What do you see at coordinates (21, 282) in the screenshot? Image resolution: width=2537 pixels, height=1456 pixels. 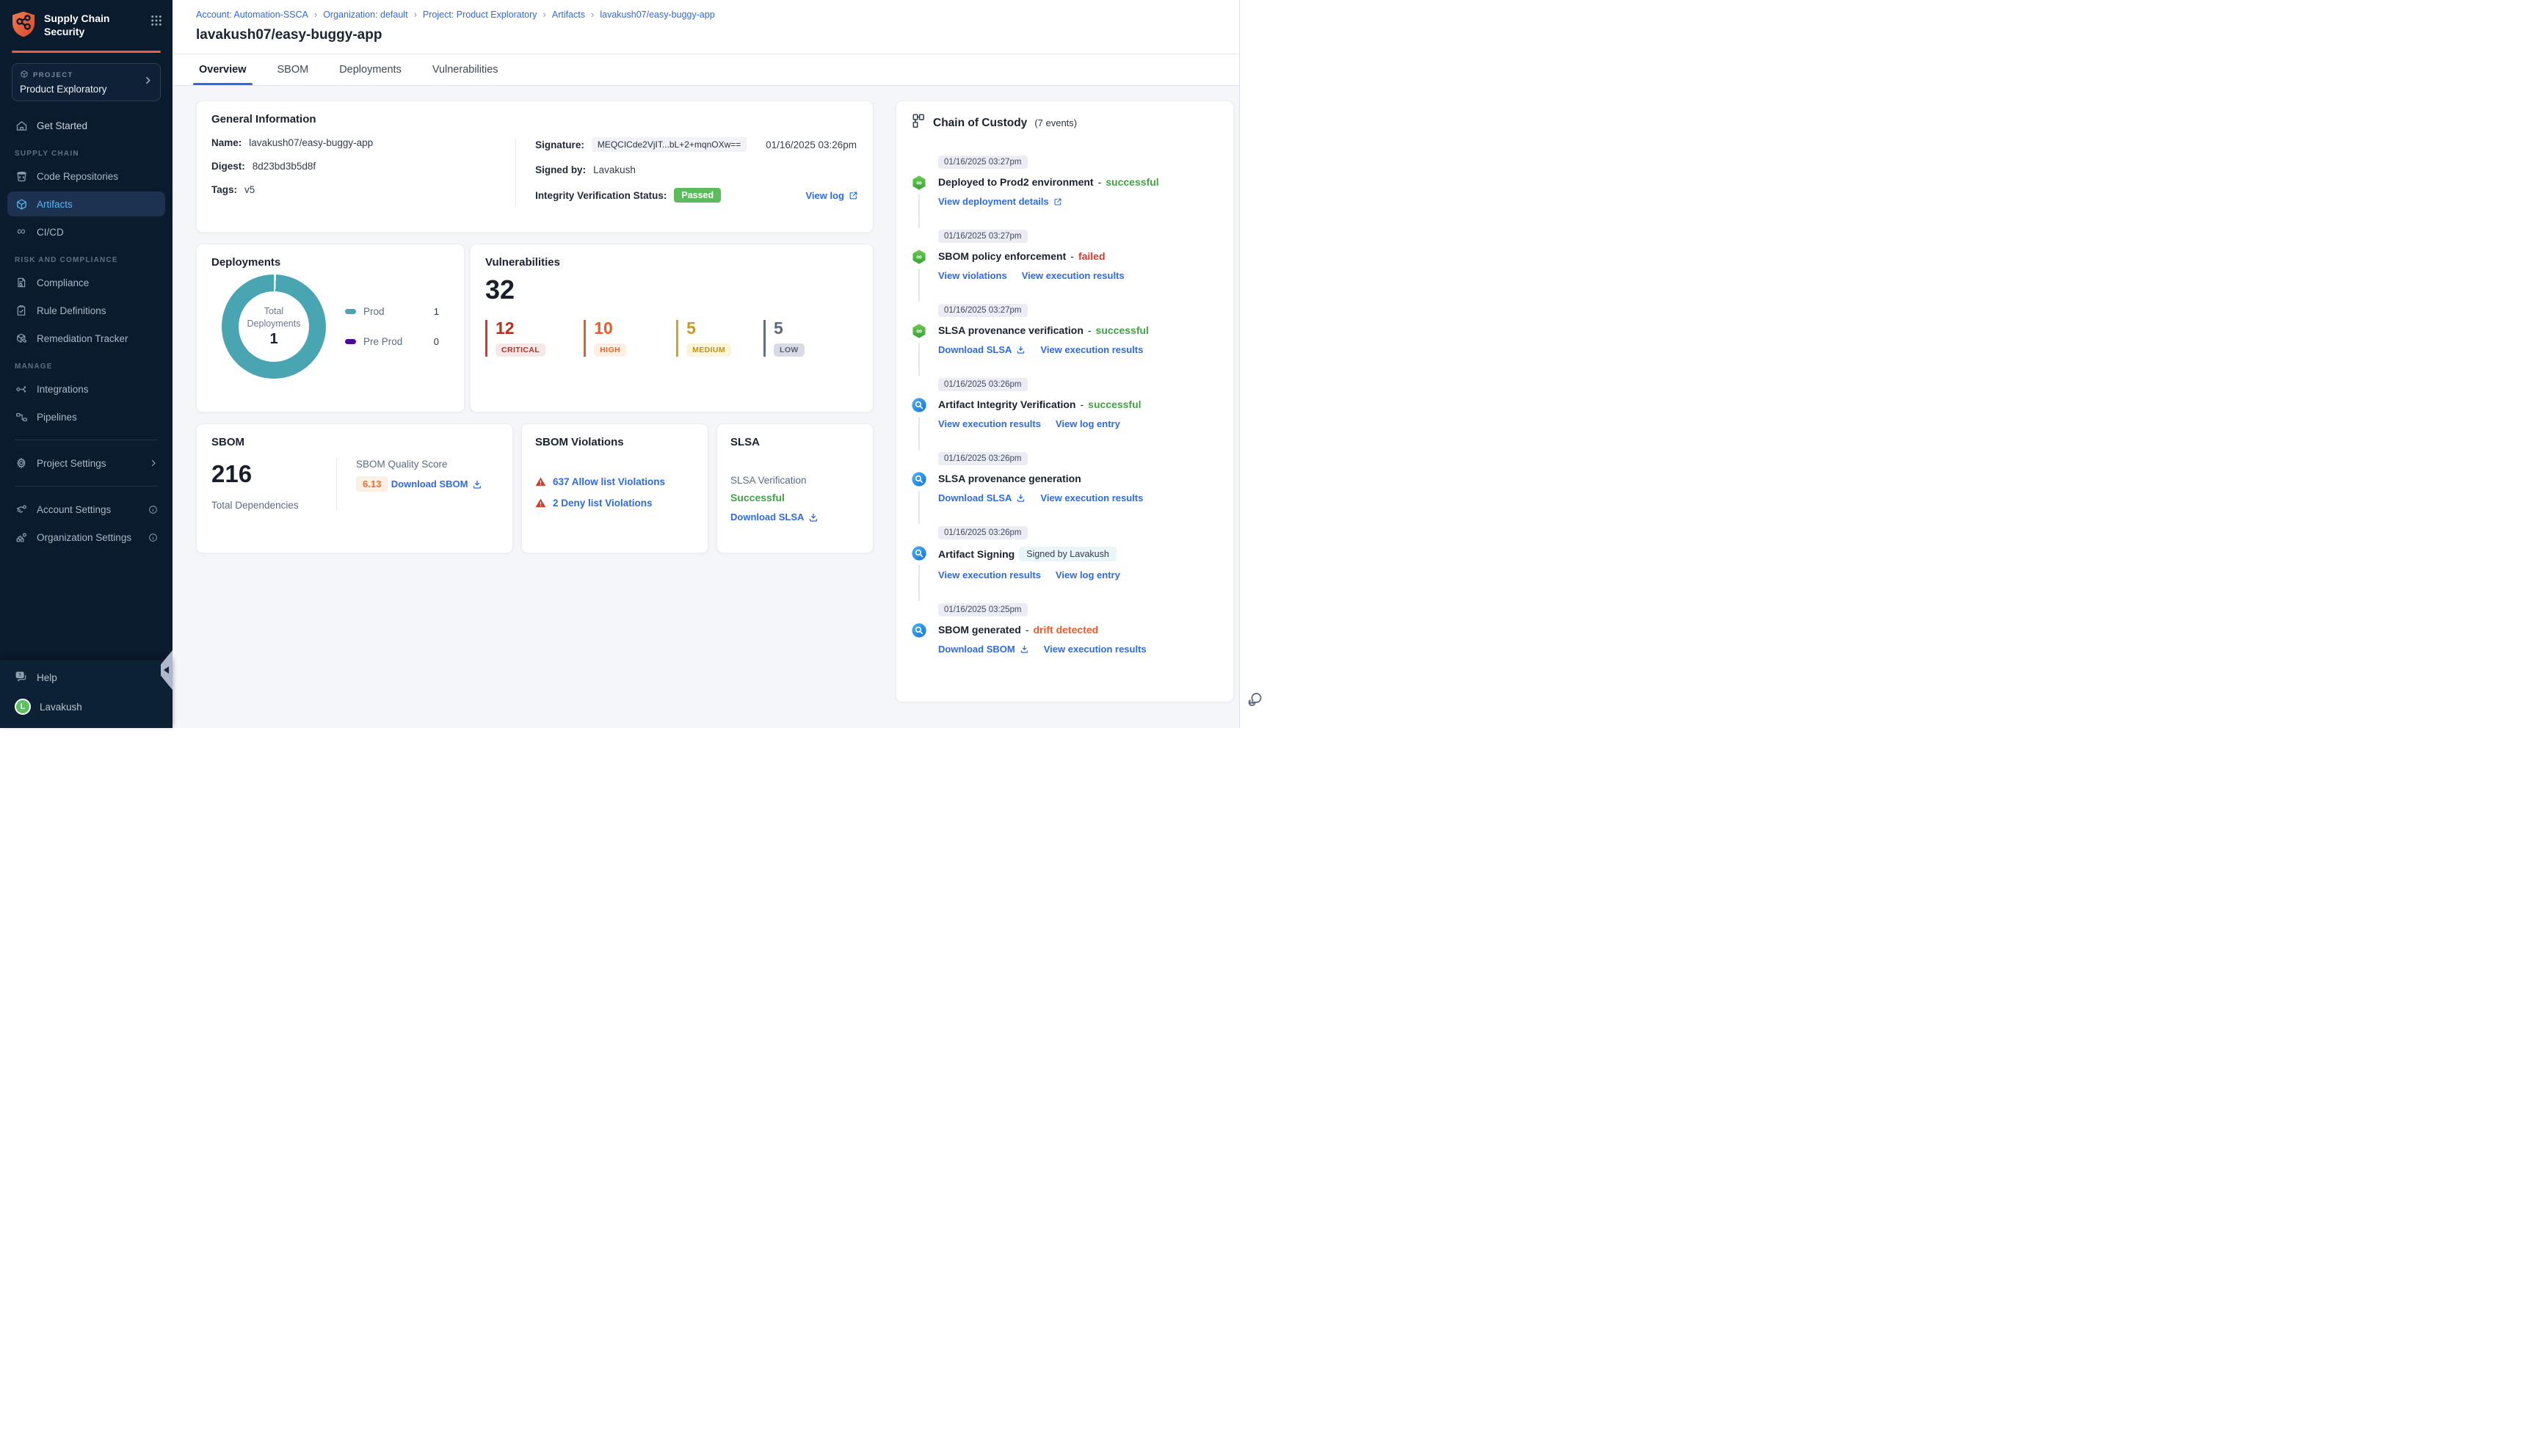 I see `document-search-icon` at bounding box center [21, 282].